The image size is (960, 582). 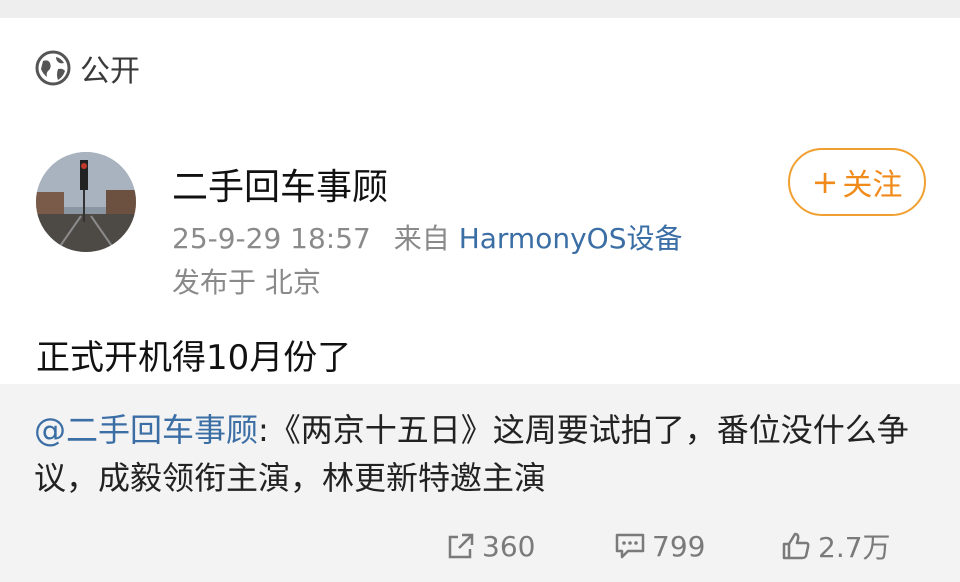 I want to click on like-count: 2.7万, so click(x=854, y=547).